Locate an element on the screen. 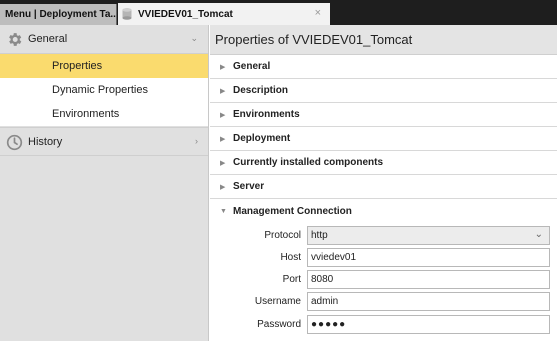 The height and width of the screenshot is (341, 557). form-row-password: Password ●●●●● is located at coordinates (383, 326).